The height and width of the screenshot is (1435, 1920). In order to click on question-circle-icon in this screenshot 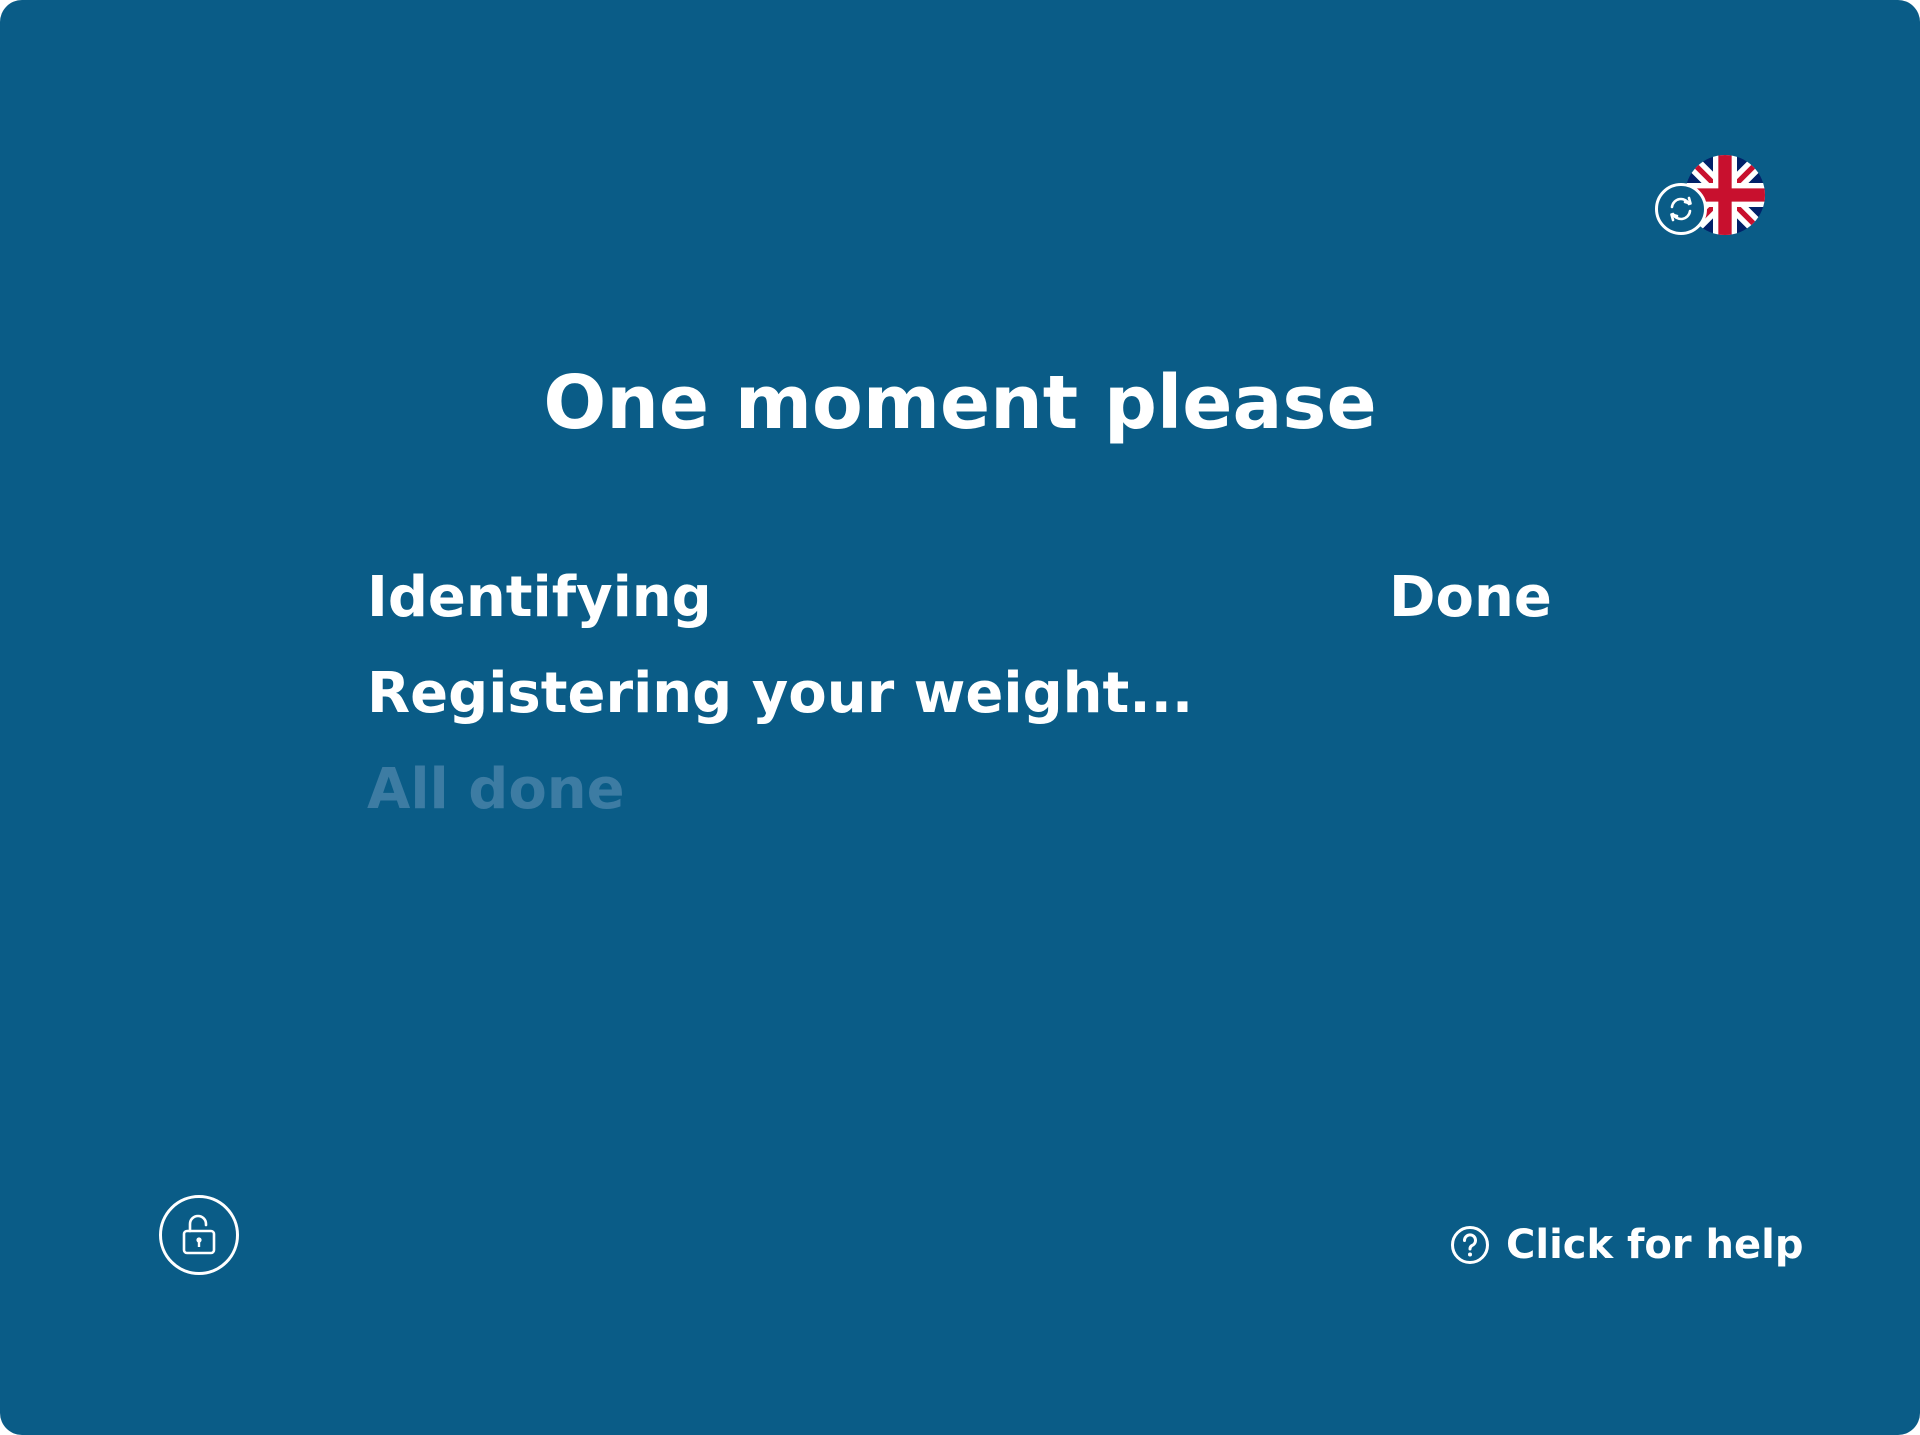, I will do `click(1470, 1245)`.